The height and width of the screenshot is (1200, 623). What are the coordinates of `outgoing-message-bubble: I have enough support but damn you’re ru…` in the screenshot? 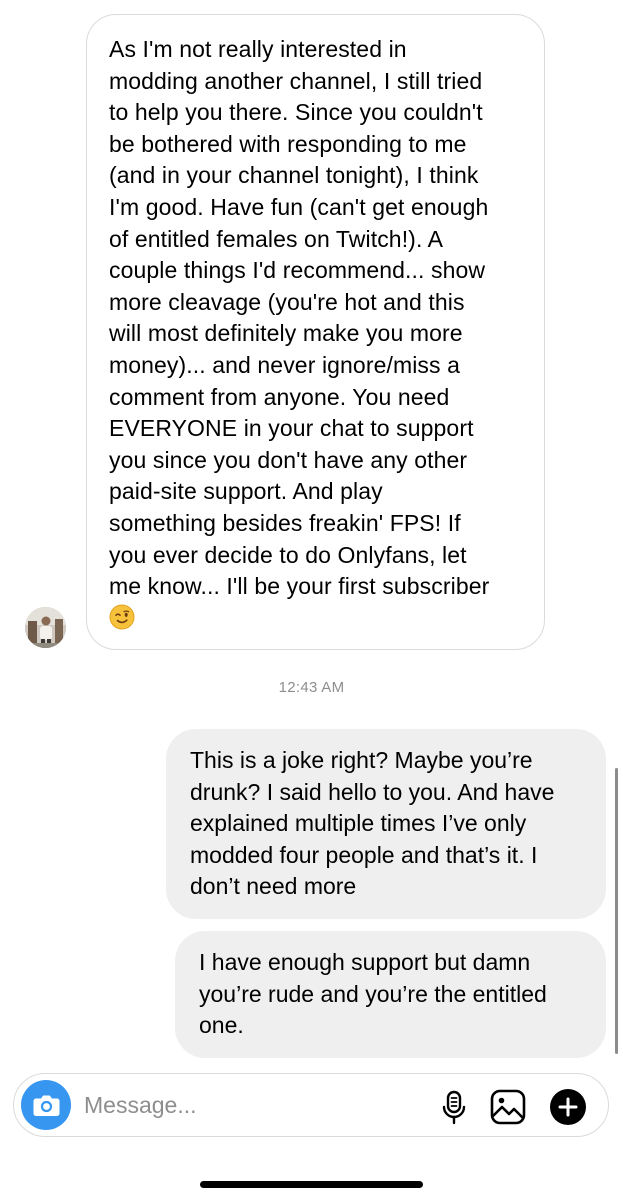 It's located at (390, 994).